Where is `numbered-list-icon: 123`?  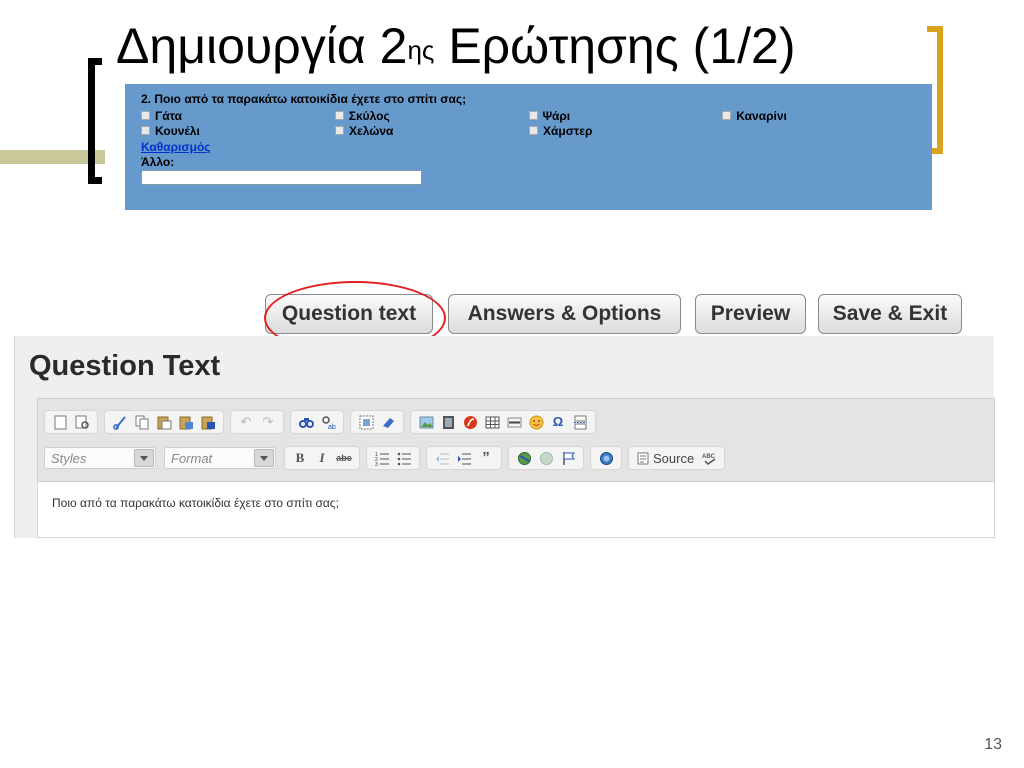
numbered-list-icon: 123 is located at coordinates (382, 458).